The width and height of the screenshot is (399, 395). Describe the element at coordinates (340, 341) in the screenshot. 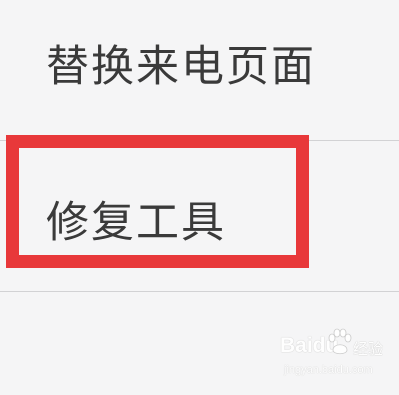

I see `paw-icon` at that location.